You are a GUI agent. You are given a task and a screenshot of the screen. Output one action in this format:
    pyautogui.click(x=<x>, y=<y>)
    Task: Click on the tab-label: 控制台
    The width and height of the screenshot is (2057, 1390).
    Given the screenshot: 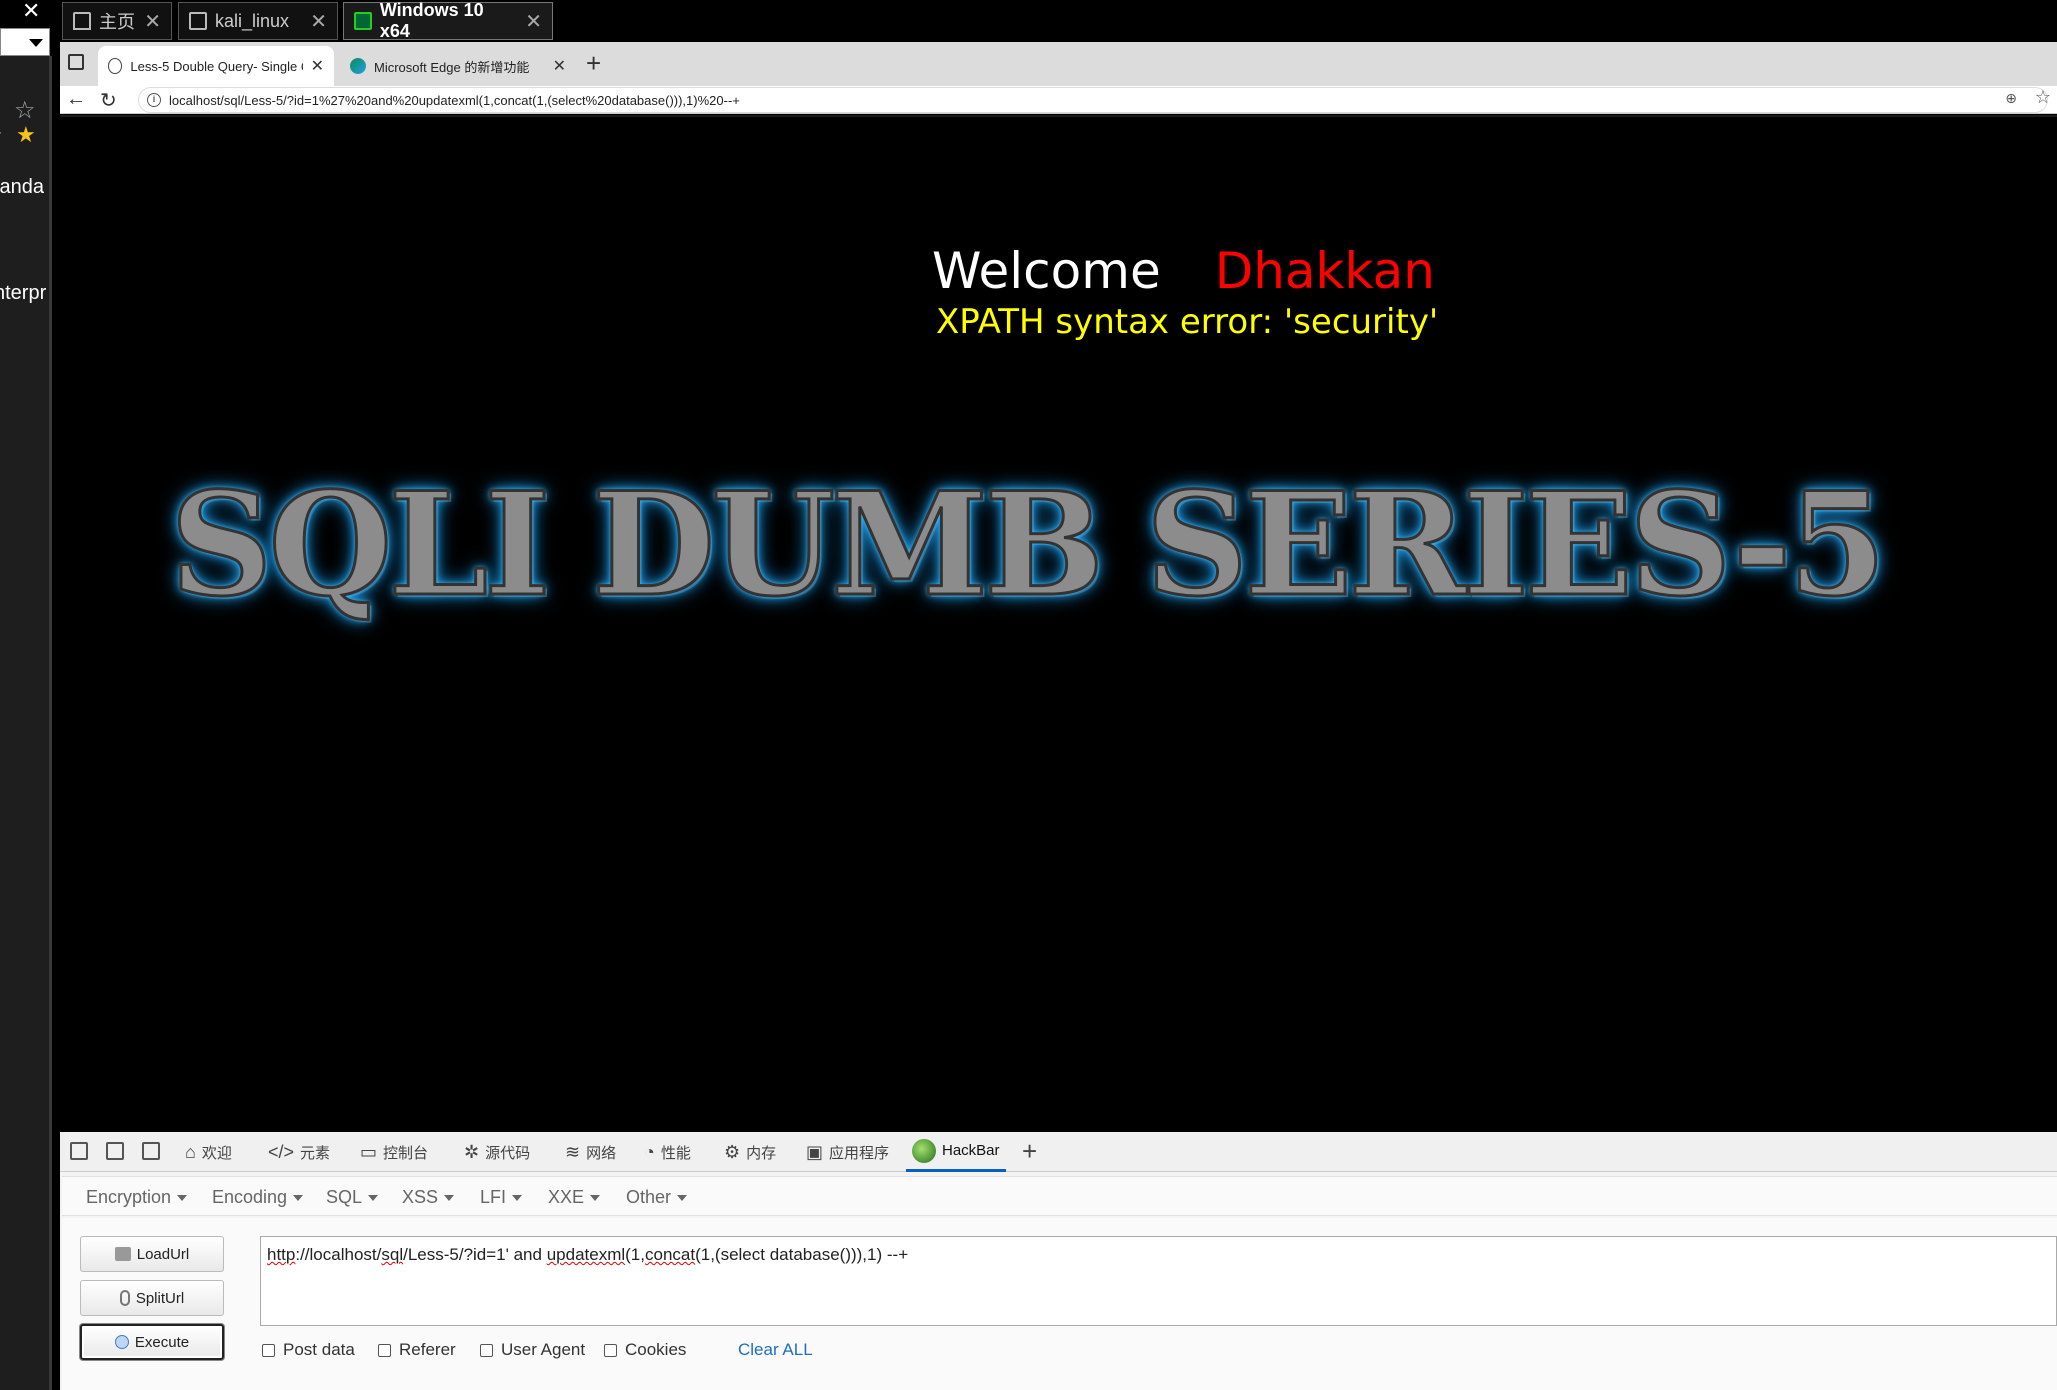 What is the action you would take?
    pyautogui.click(x=406, y=1153)
    